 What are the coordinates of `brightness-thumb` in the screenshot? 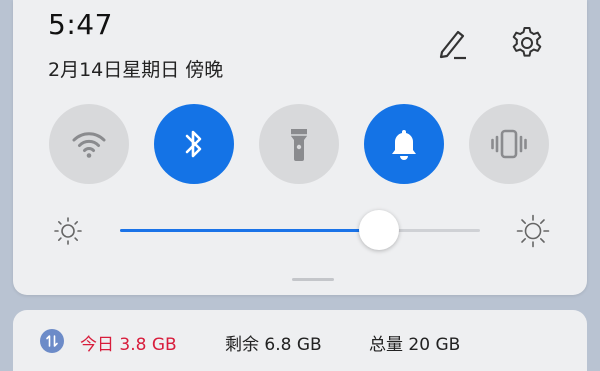 It's located at (379, 230).